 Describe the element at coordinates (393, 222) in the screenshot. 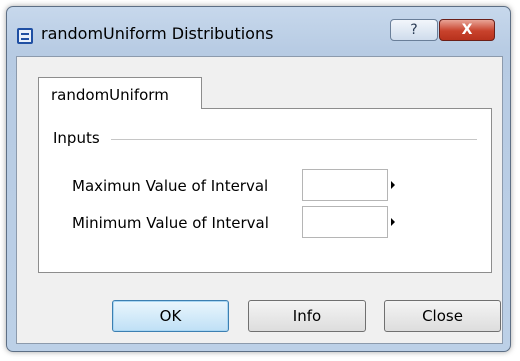

I see `min-value-arrow-icon` at that location.